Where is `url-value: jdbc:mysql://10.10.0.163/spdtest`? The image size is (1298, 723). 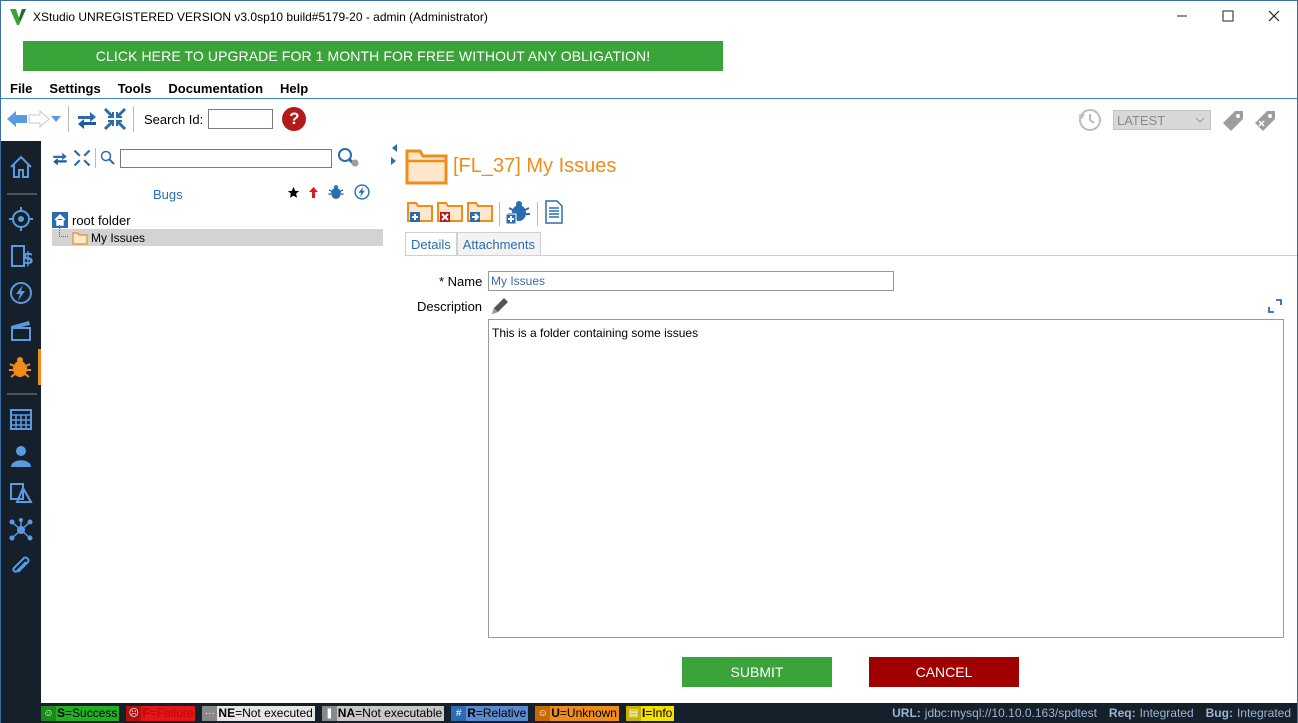 url-value: jdbc:mysql://10.10.0.163/spdtest is located at coordinates (1010, 713).